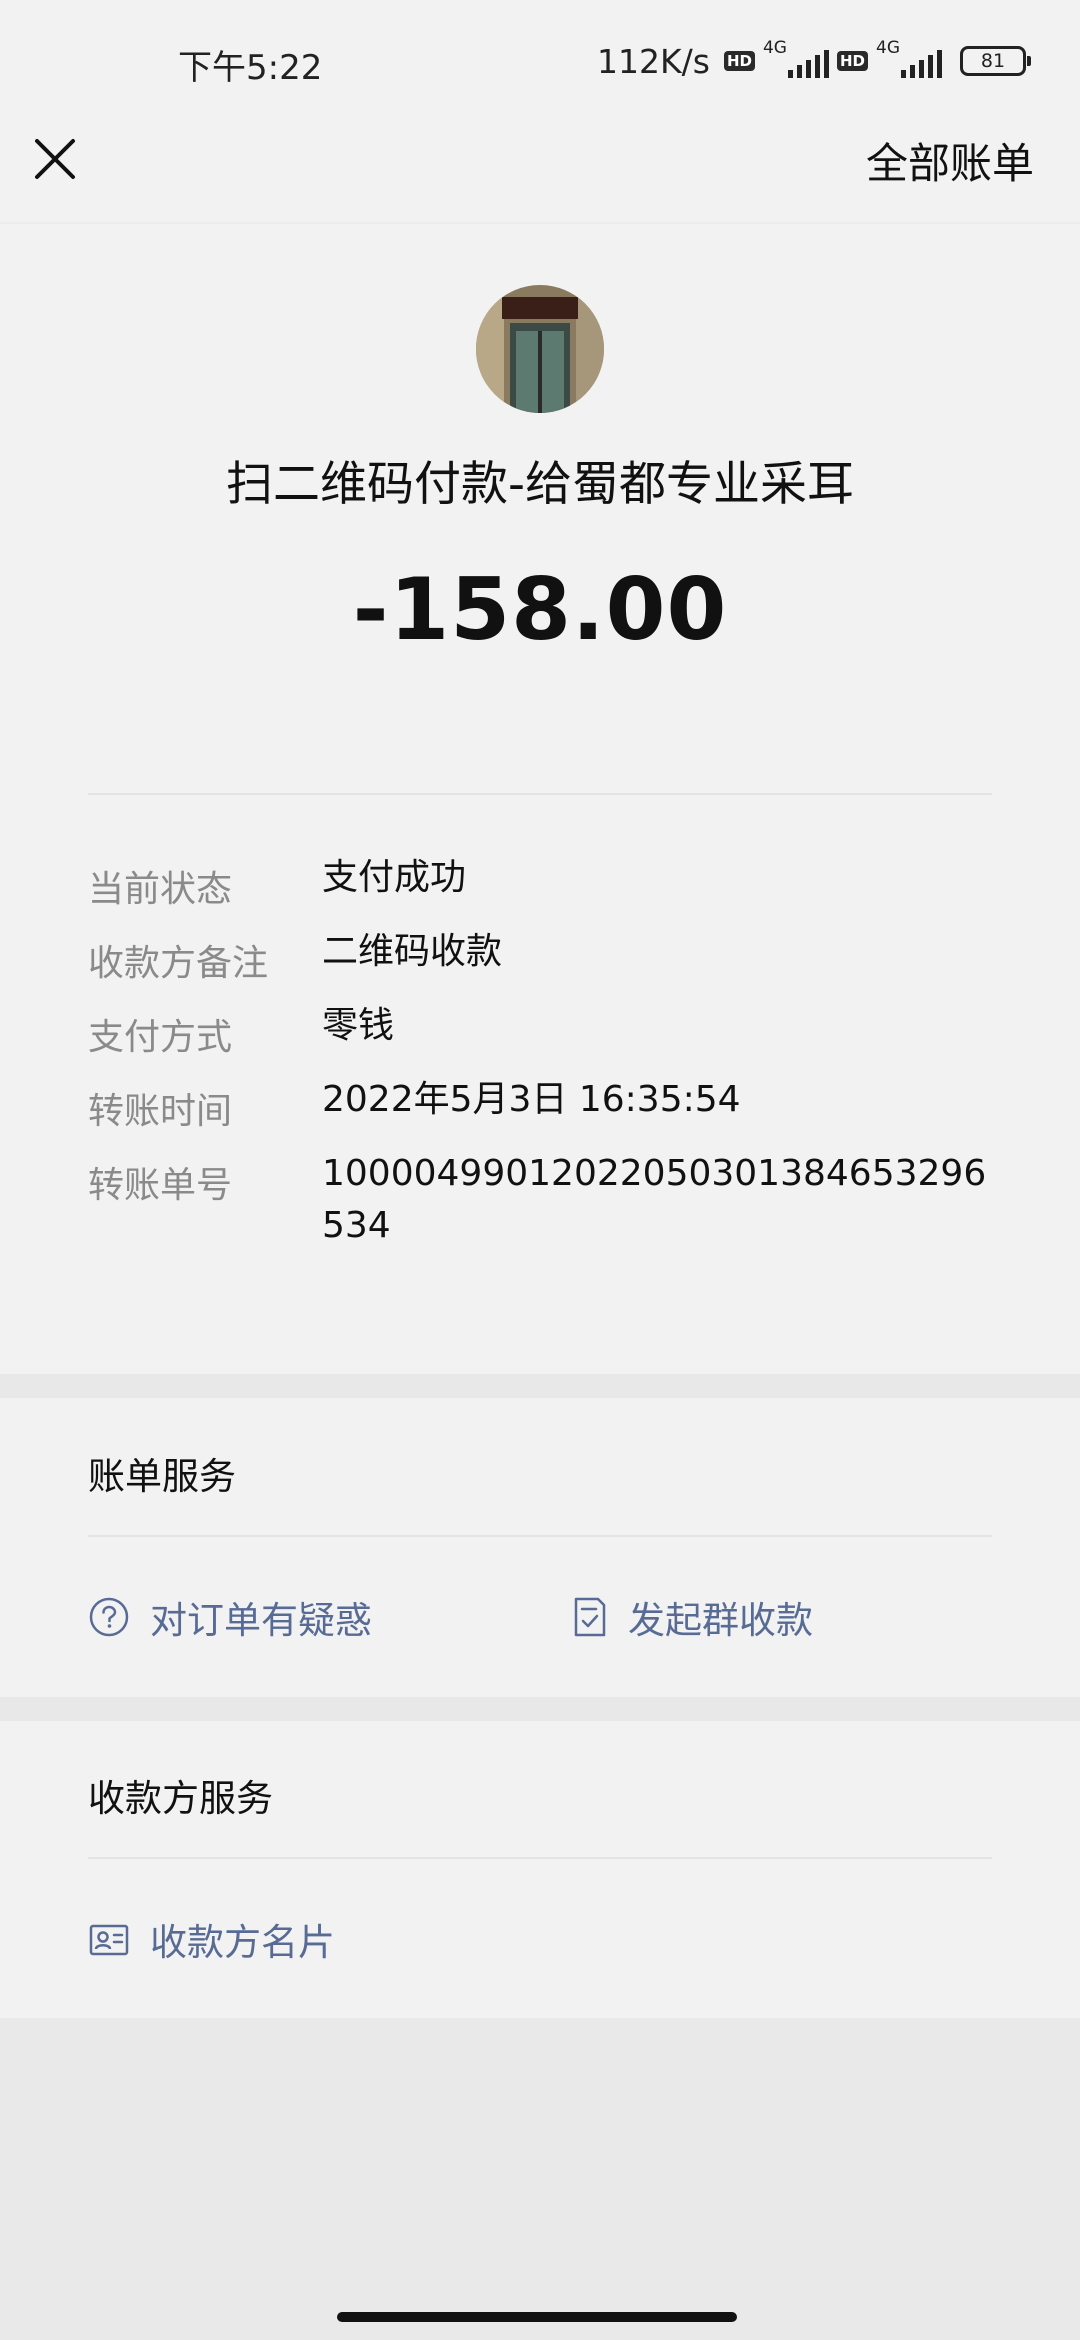  I want to click on amount-divider, so click(540, 794).